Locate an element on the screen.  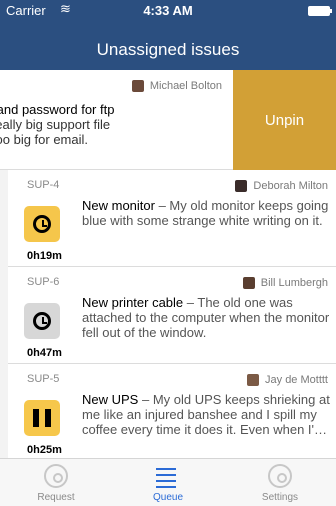
assignee: Michael Bolton is located at coordinates (176, 86).